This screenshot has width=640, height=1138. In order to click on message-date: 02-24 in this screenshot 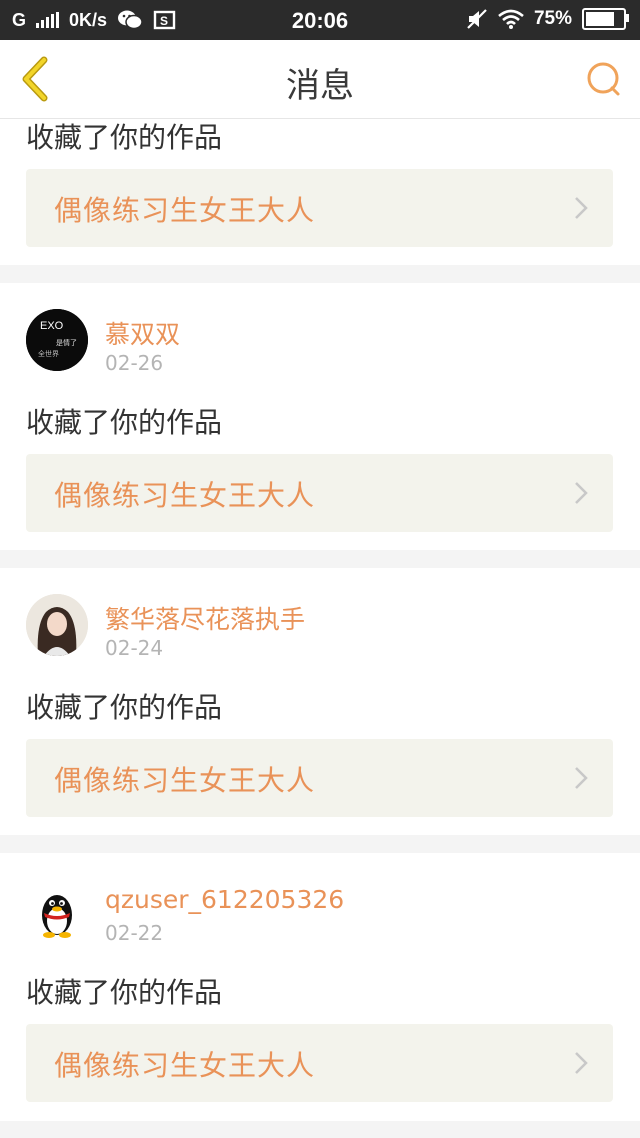, I will do `click(134, 648)`.